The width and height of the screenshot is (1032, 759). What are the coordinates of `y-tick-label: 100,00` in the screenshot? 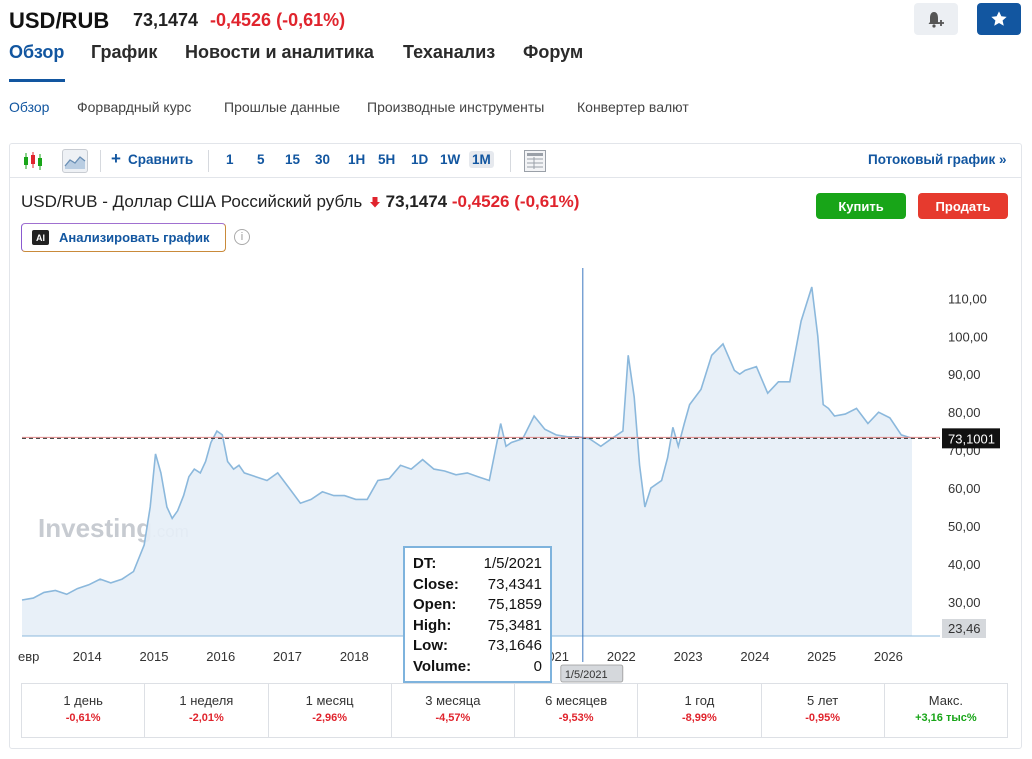 It's located at (968, 336).